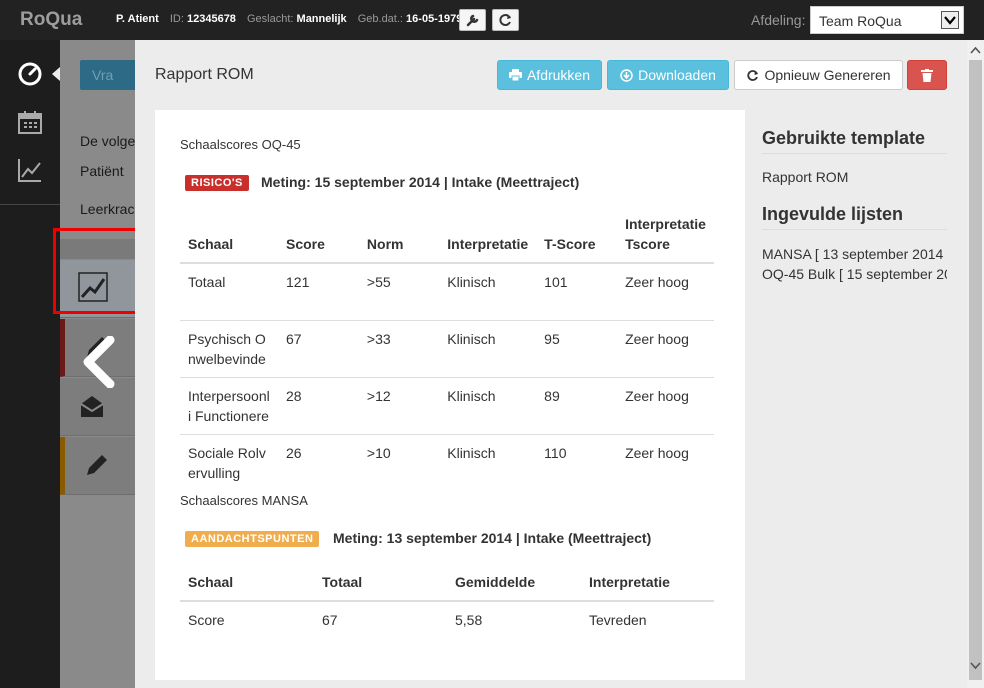 The width and height of the screenshot is (984, 688). What do you see at coordinates (318, 406) in the screenshot?
I see `table-cell: 28` at bounding box center [318, 406].